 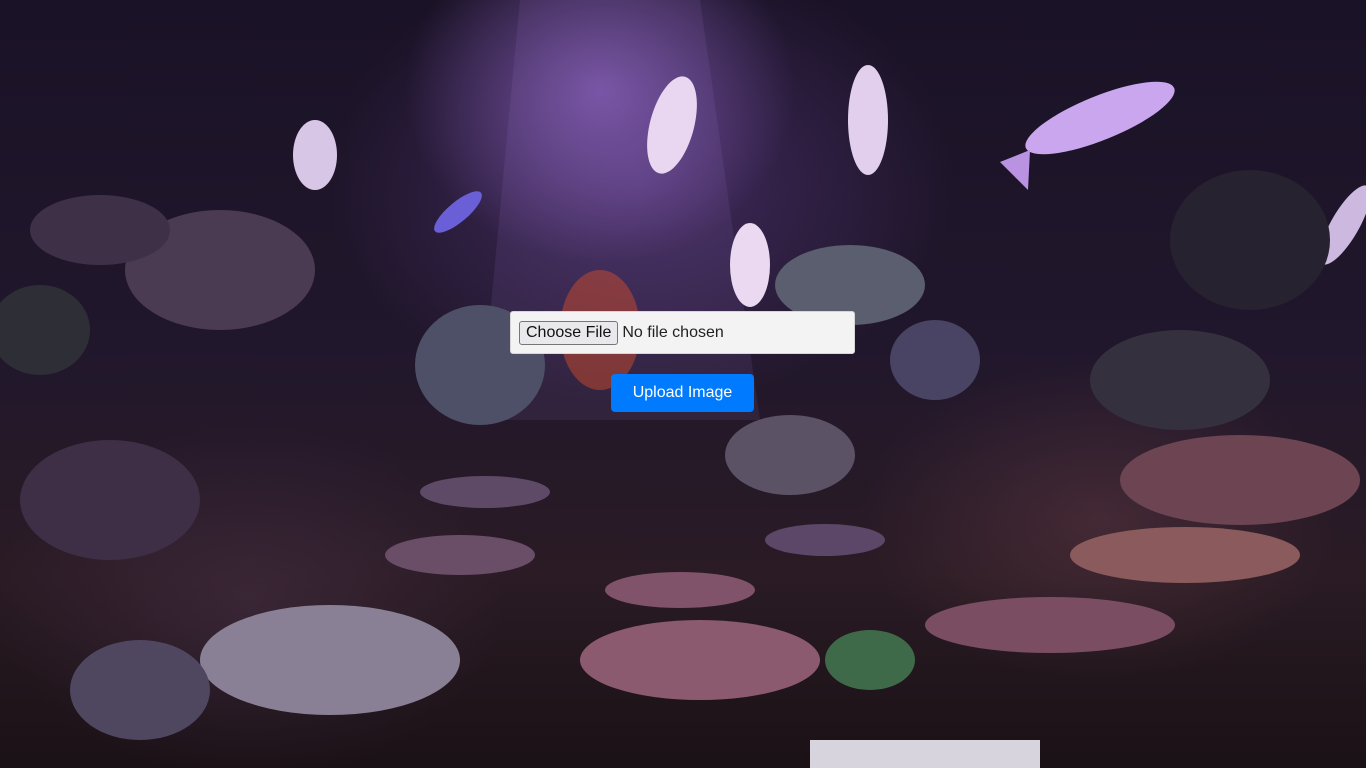 What do you see at coordinates (569, 332) in the screenshot?
I see `choose-file-button: Choose File` at bounding box center [569, 332].